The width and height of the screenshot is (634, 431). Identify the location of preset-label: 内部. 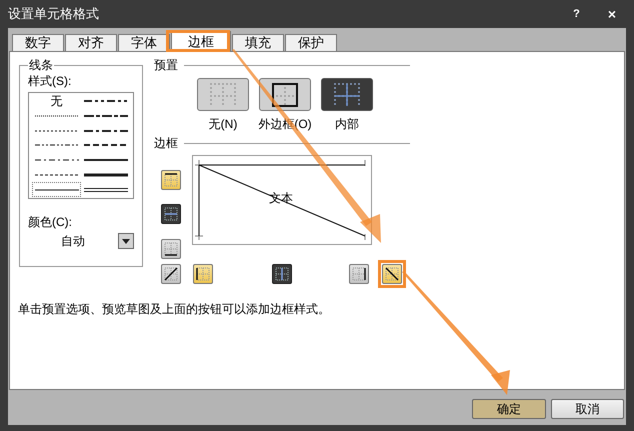
(347, 124).